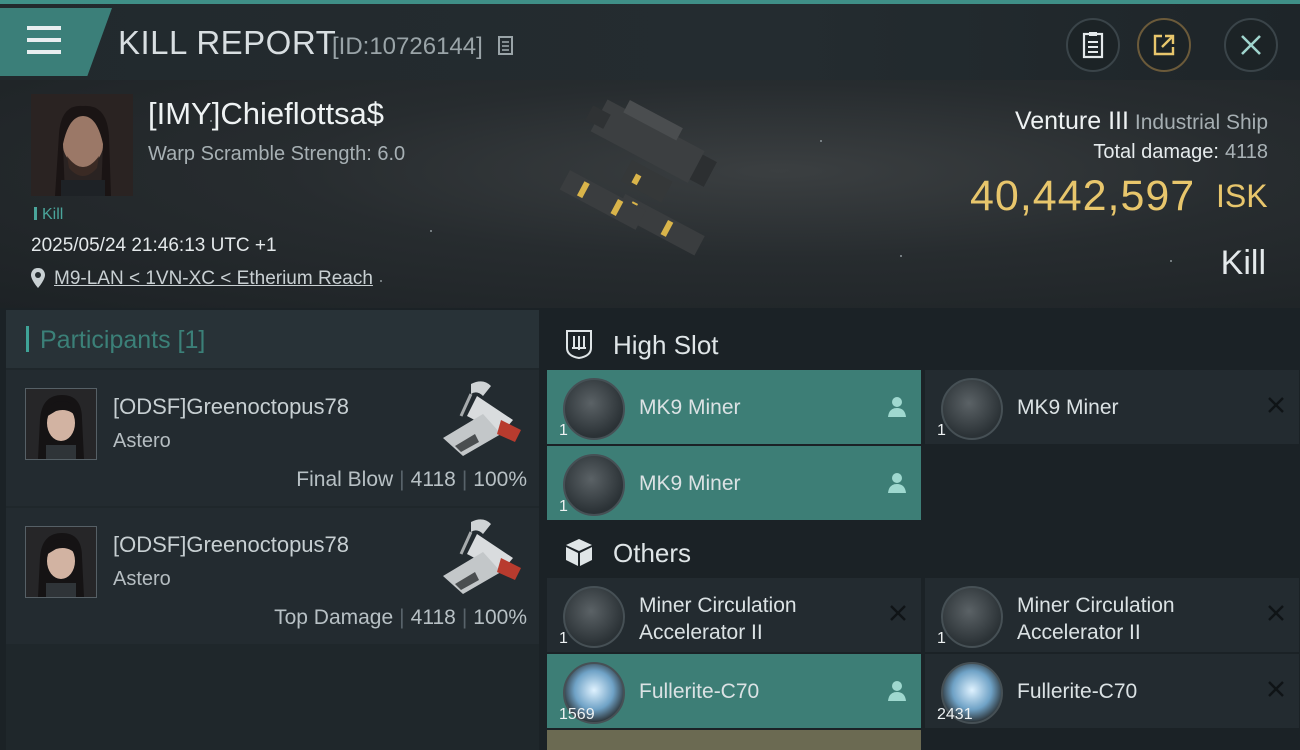  I want to click on participant-stats: Final Blow | 4118 | 100%, so click(411, 480).